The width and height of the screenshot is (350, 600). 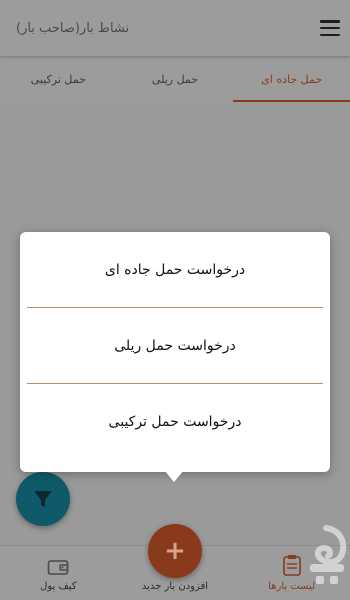 What do you see at coordinates (58, 79) in the screenshot?
I see `tab-combined-transport: حمل ترکیبی` at bounding box center [58, 79].